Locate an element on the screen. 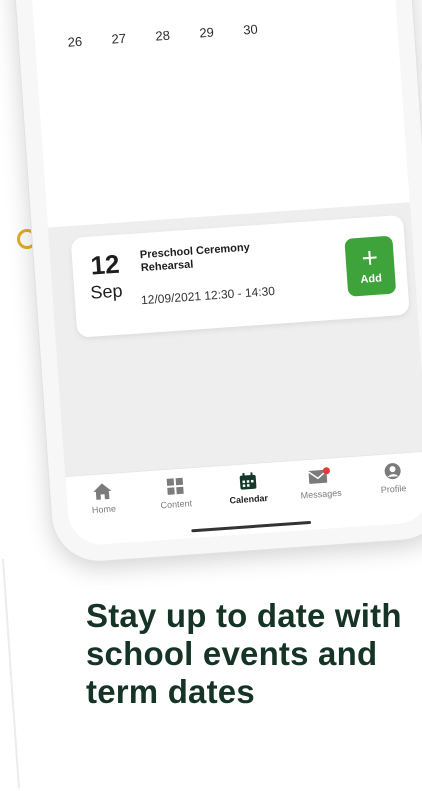  grid-icon is located at coordinates (174, 486).